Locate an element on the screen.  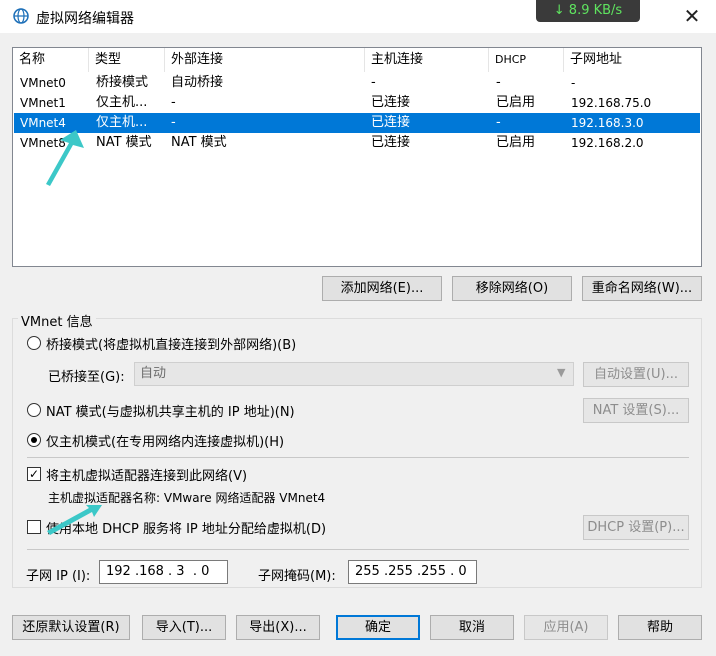
subnet-ip-input: 192 .168 . 3 . 0 is located at coordinates (163, 572).